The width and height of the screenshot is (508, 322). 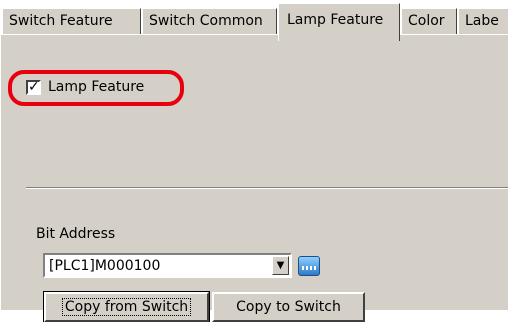 I want to click on tab-label: Lamp Feature, so click(x=335, y=20).